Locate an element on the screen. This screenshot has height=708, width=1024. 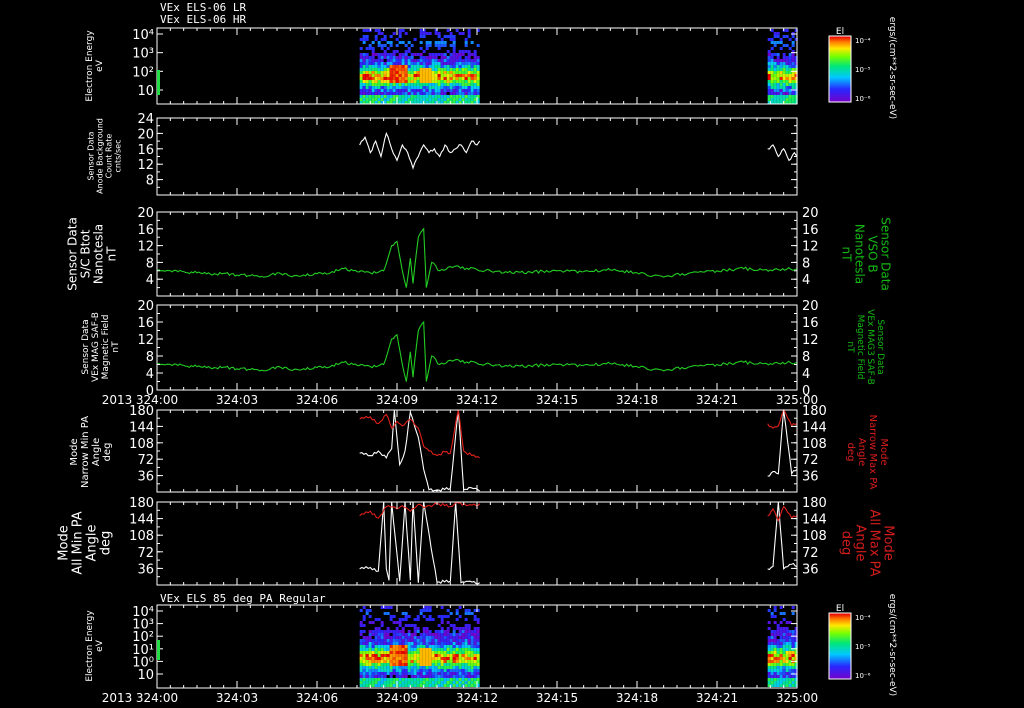
ylabel-right-panel-2: Sensor DataVSO BNanoteslanT is located at coordinates (865, 254).